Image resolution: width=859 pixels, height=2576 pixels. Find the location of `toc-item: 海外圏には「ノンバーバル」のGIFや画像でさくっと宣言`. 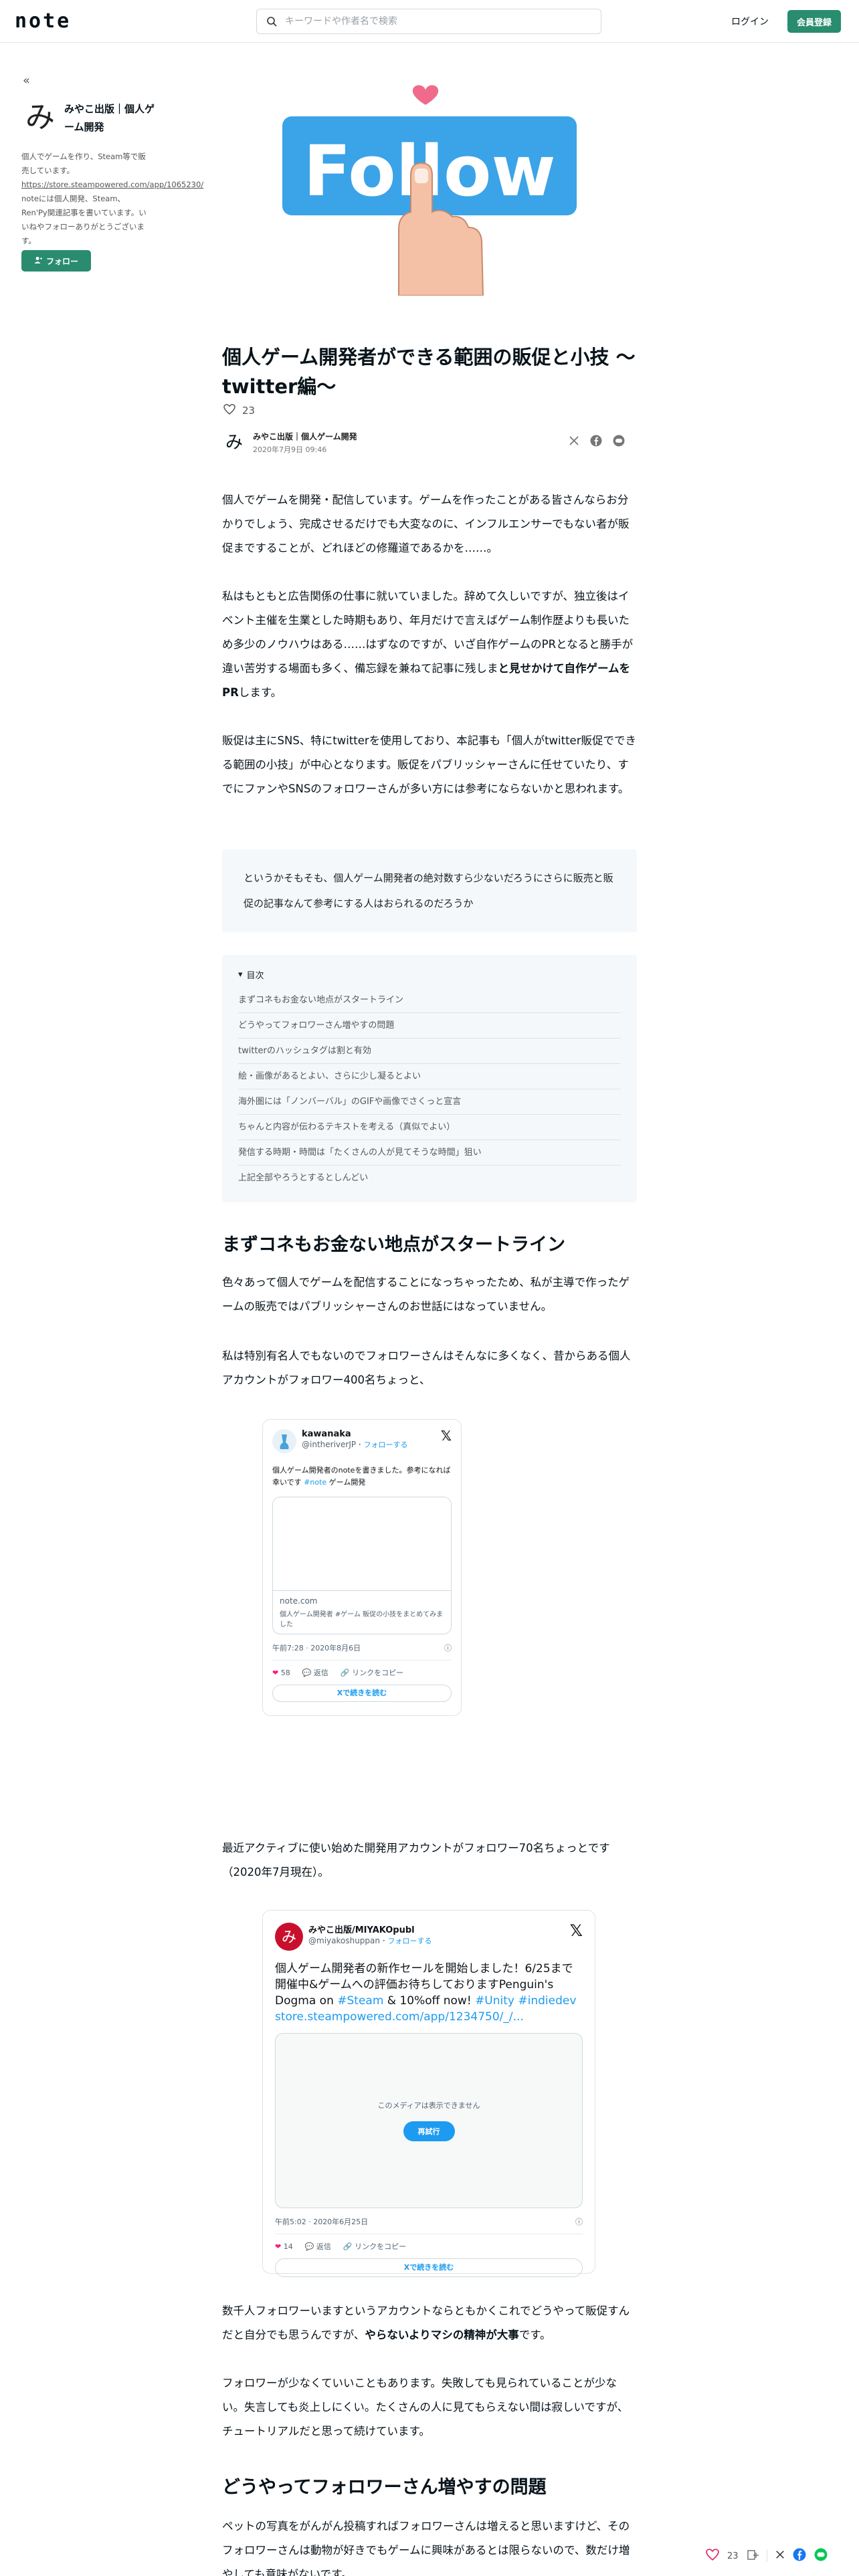

toc-item: 海外圏には「ノンバーバル」のGIFや画像でさくっと宣言 is located at coordinates (429, 1102).